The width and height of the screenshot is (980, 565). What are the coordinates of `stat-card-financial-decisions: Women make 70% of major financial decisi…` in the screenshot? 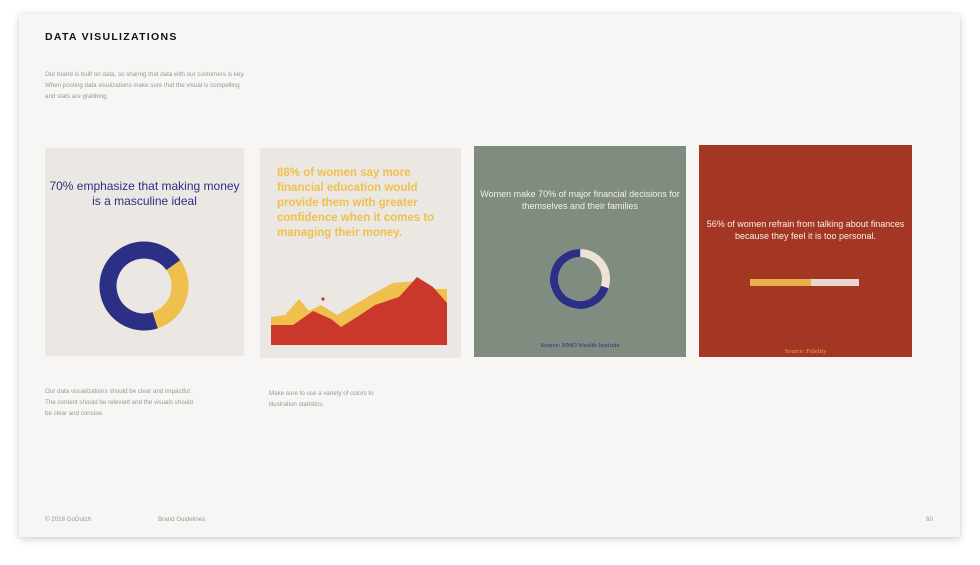 It's located at (580, 251).